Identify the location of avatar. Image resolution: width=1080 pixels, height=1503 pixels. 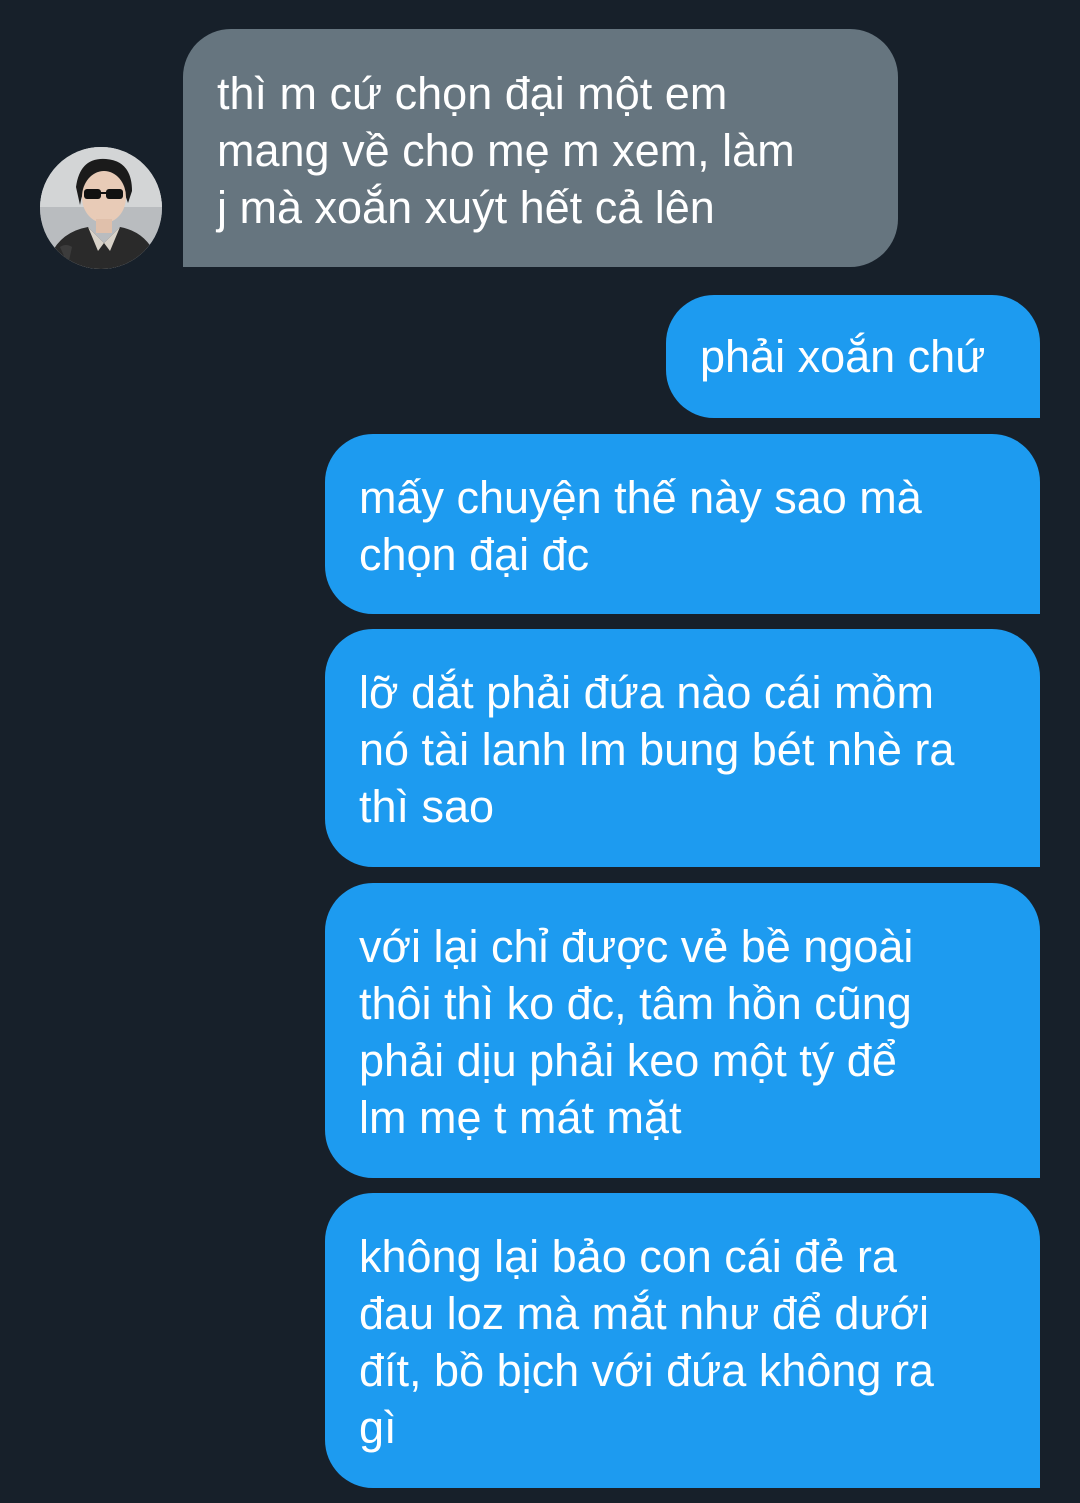
(101, 208).